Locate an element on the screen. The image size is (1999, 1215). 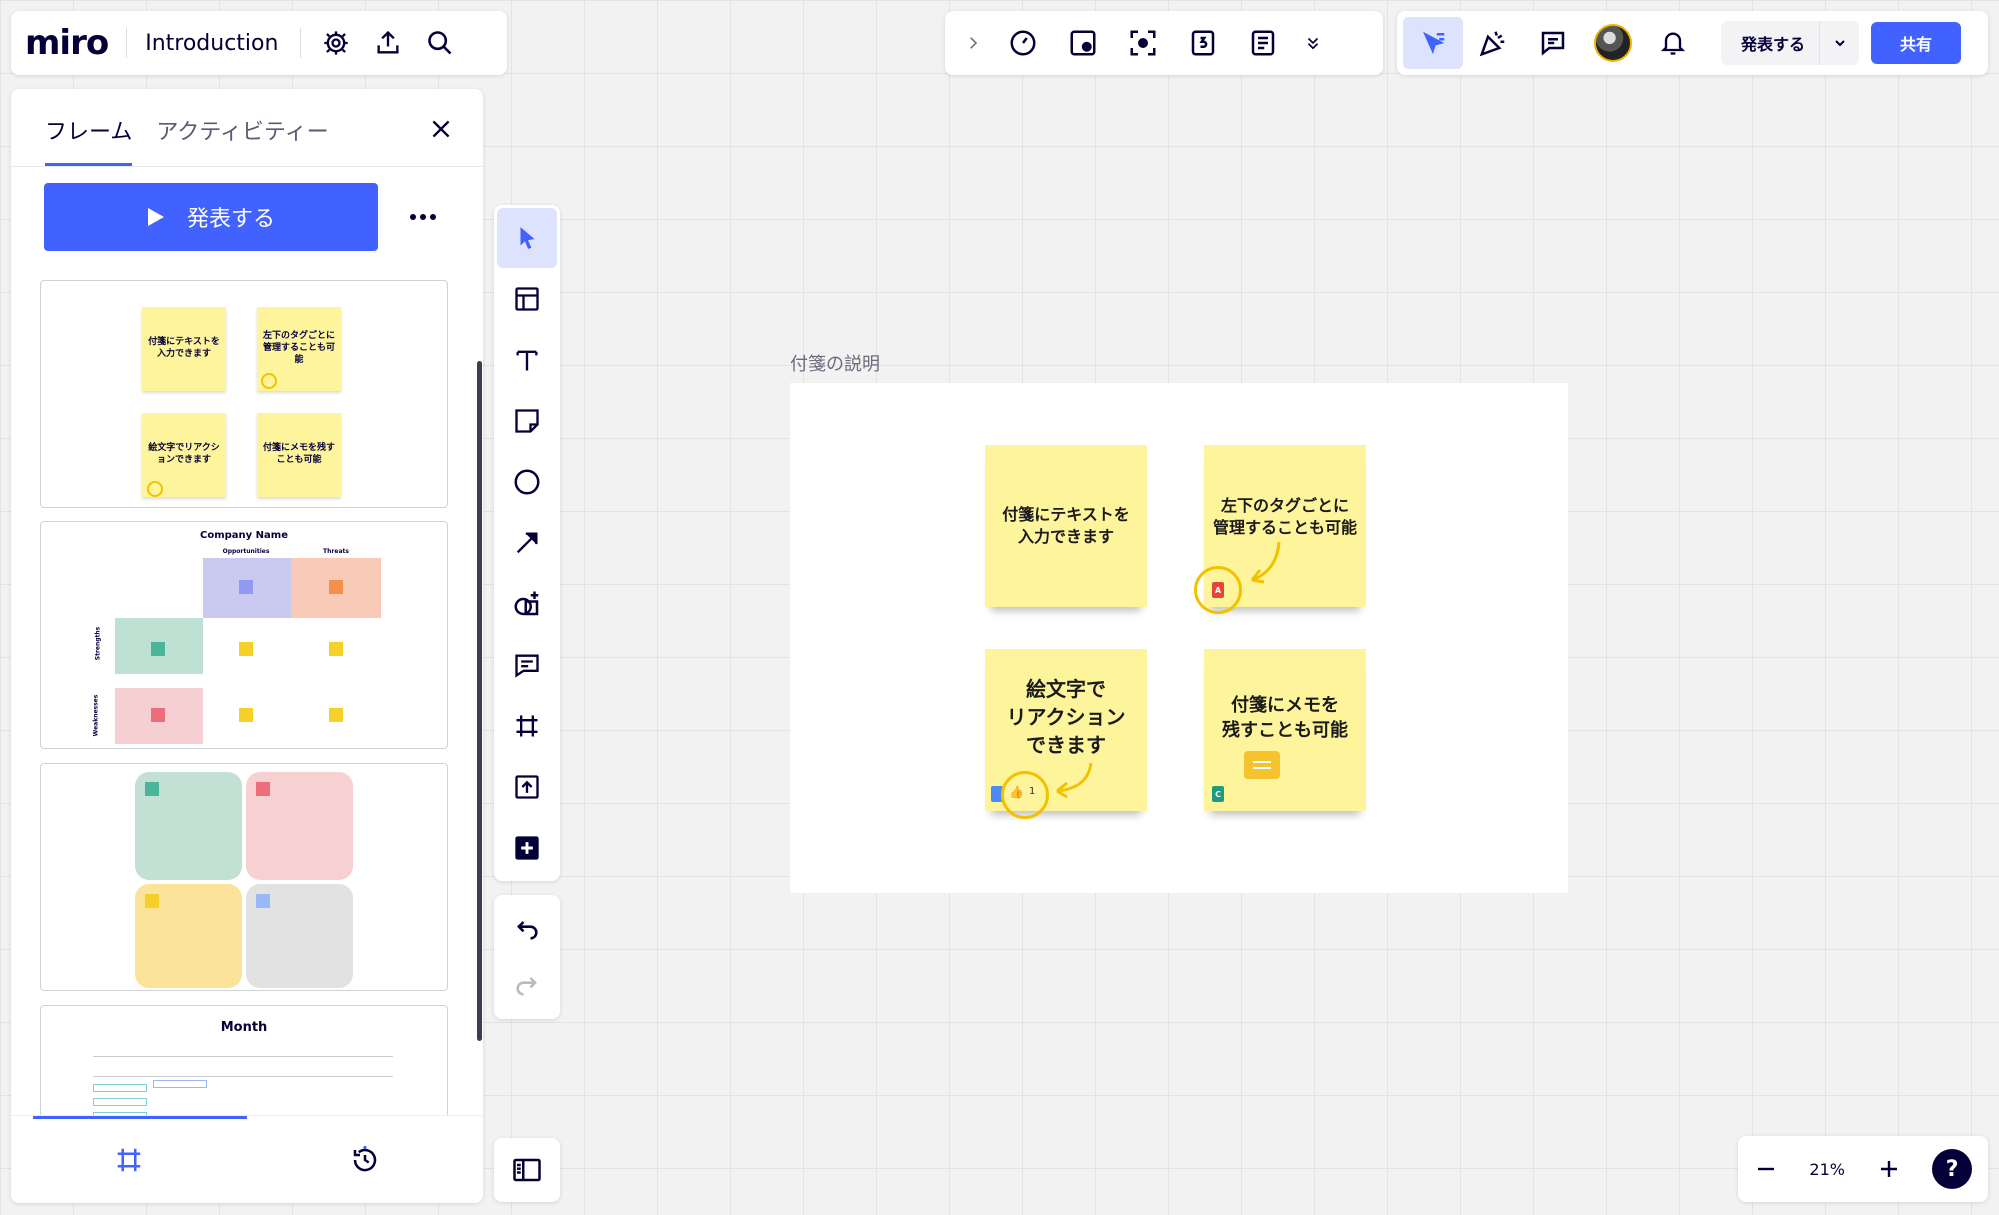
present-frames-button: 発表する is located at coordinates (211, 217).